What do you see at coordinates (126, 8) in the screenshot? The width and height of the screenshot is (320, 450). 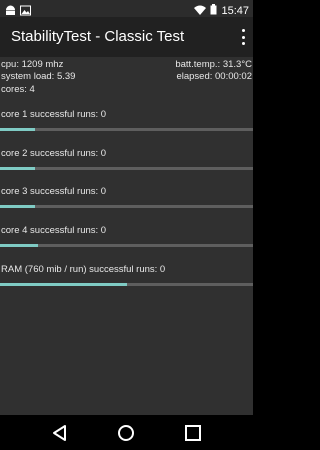 I see `status-bar: 15:47` at bounding box center [126, 8].